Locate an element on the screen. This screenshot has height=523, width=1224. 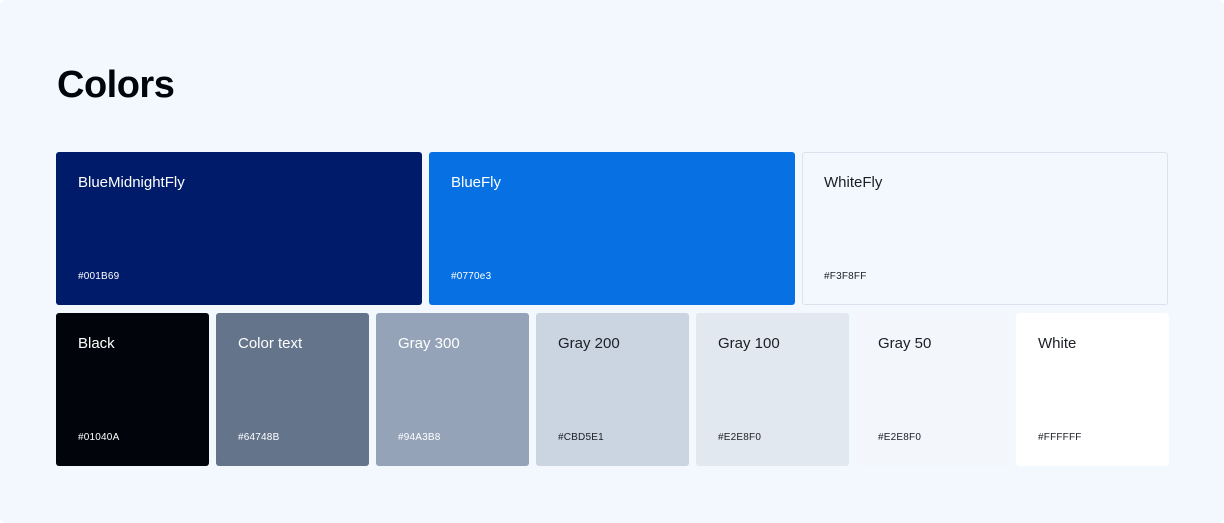
swatch-blue-midnight-fly: BlueMidnightFly #001B69 is located at coordinates (239, 228).